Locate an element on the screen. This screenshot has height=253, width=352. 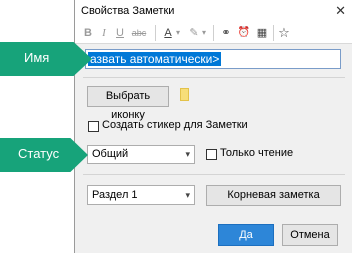
italic-icon: I is located at coordinates (104, 33).